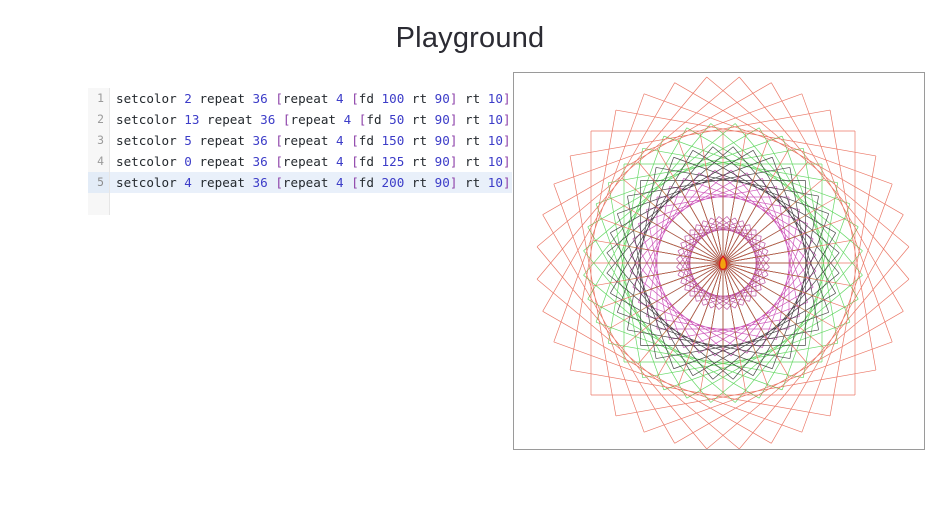 Image resolution: width=940 pixels, height=525 pixels. I want to click on page-title: Playground, so click(470, 38).